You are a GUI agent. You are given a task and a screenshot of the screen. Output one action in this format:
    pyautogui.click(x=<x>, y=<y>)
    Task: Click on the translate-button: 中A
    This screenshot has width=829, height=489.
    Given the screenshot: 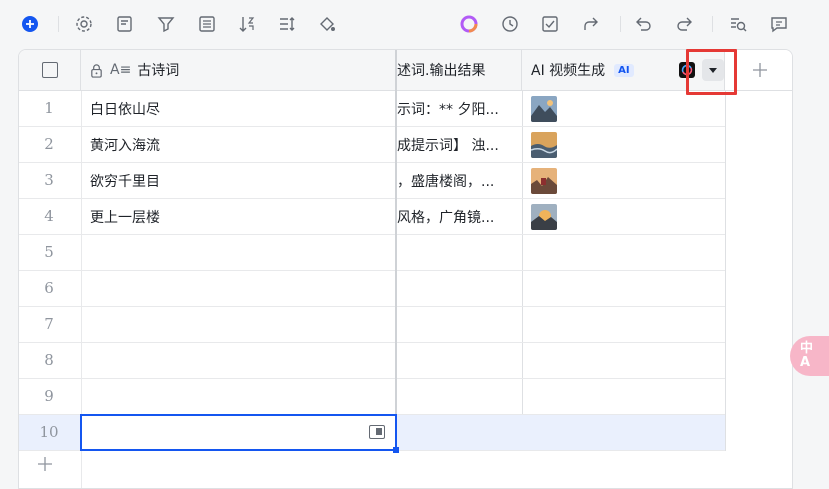 What is the action you would take?
    pyautogui.click(x=809, y=356)
    